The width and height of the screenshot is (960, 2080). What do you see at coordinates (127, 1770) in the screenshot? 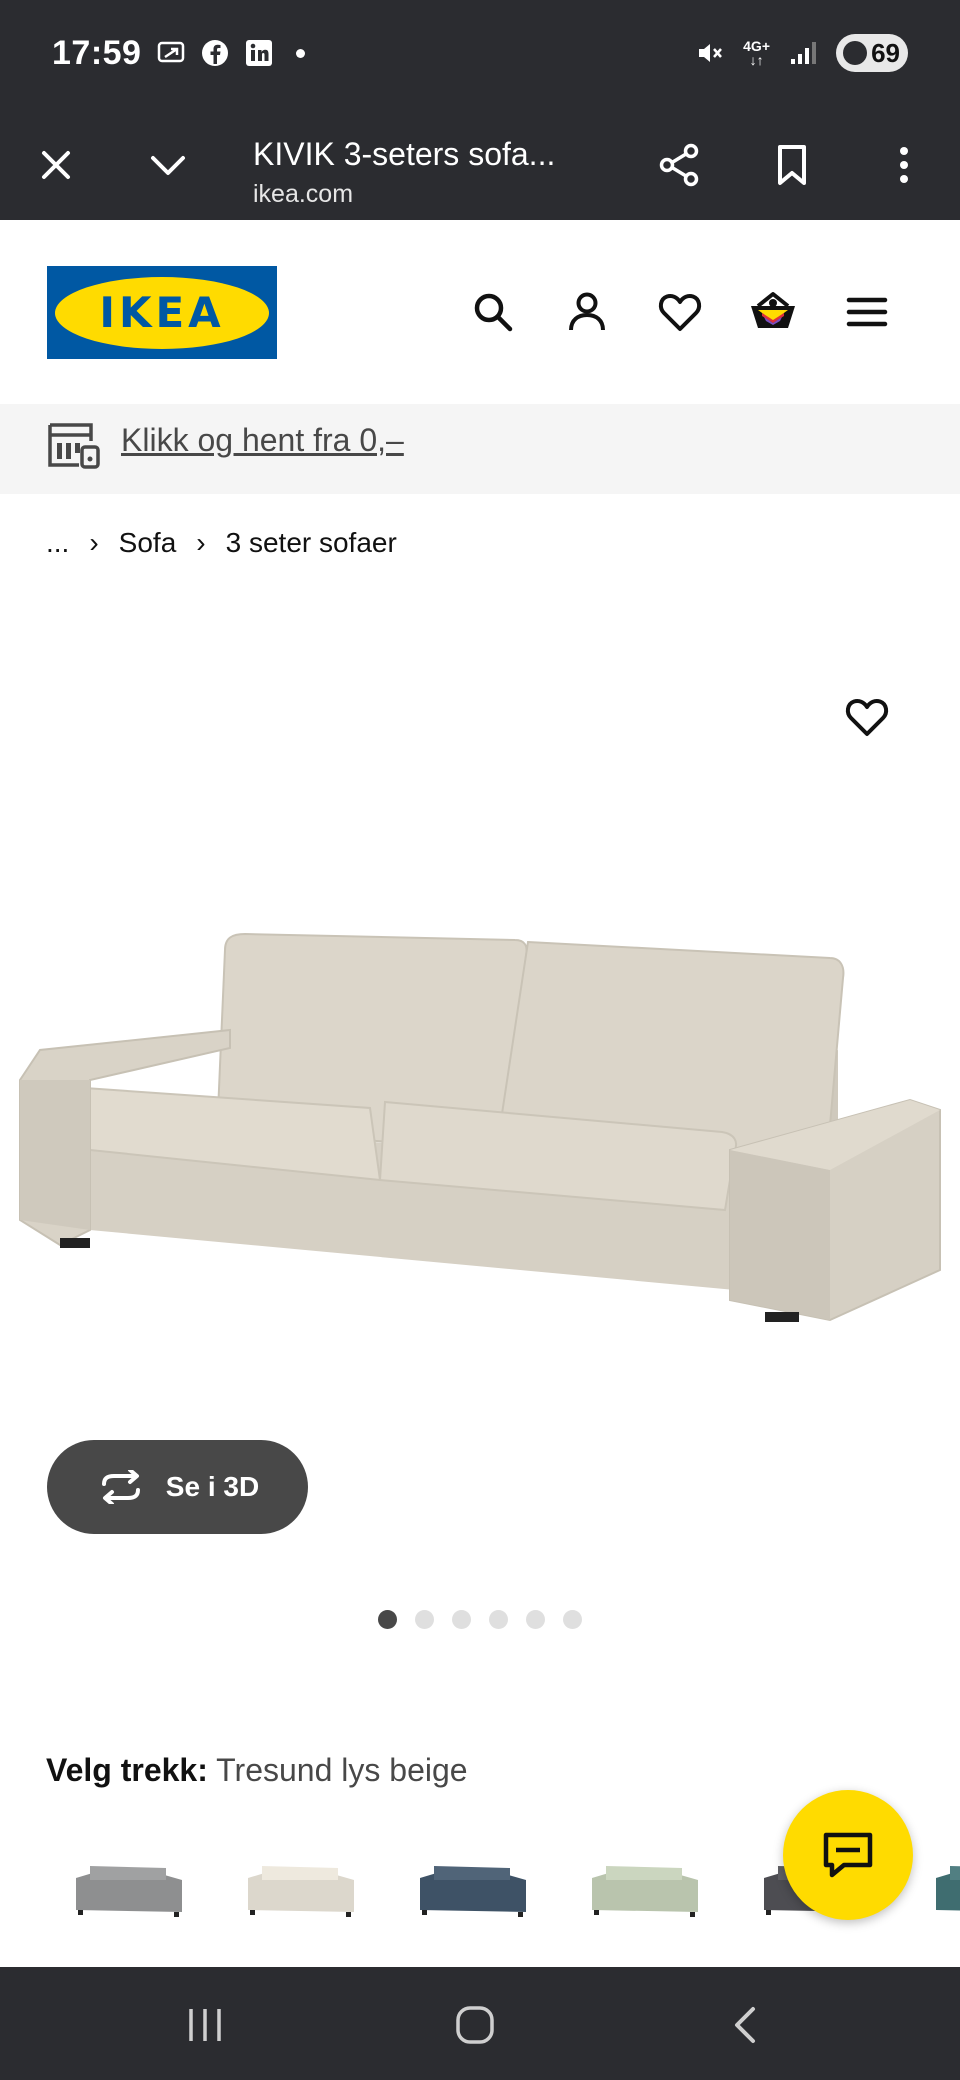
I see `cover-choice-label: Velg trekk:` at bounding box center [127, 1770].